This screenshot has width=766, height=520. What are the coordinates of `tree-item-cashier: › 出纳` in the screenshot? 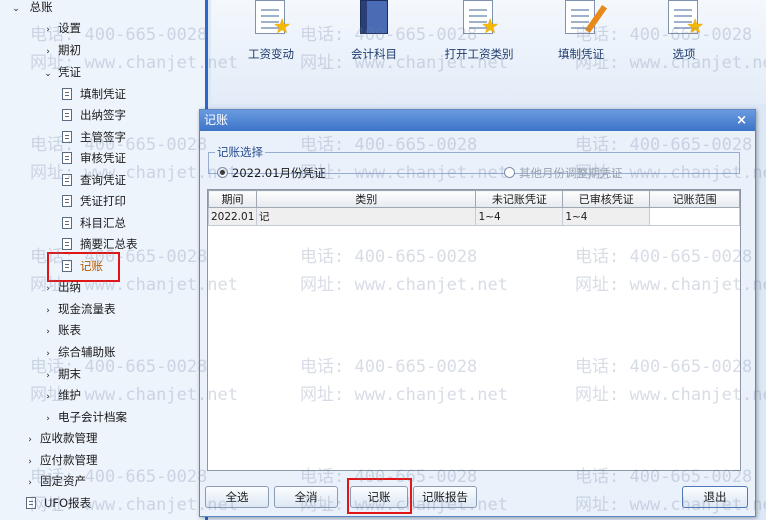 It's located at (61, 287).